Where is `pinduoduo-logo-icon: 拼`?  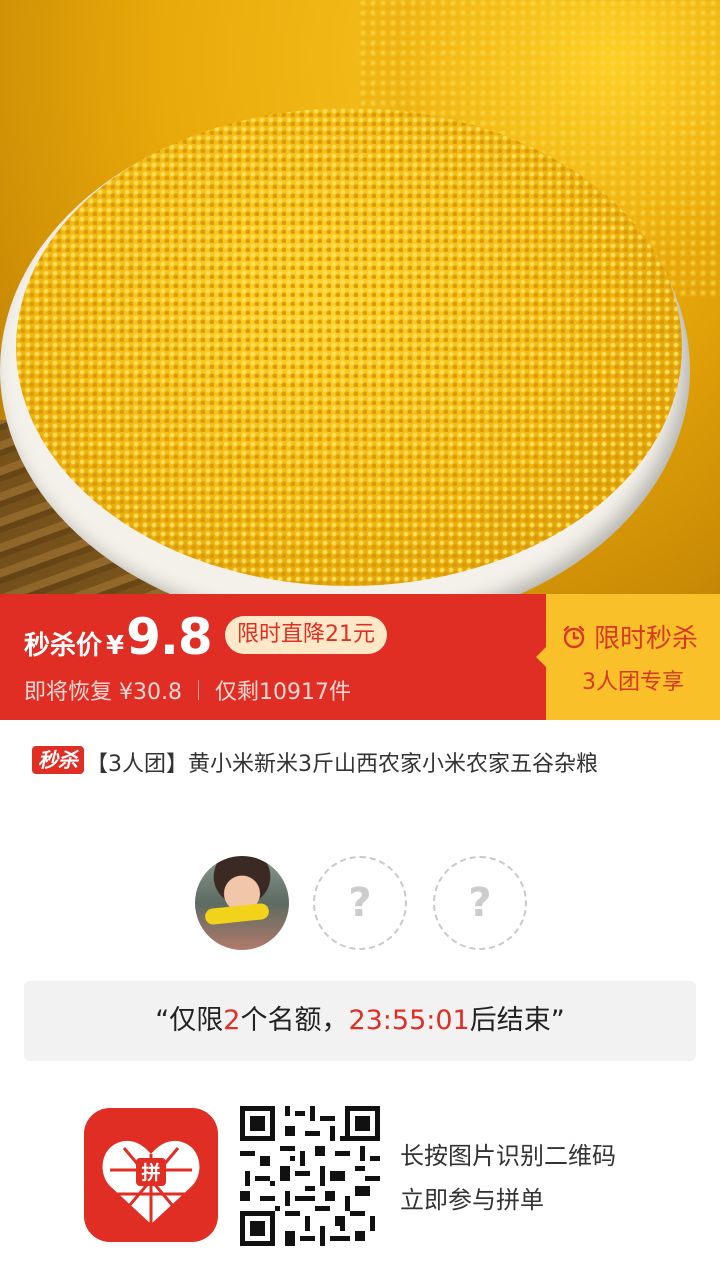
pinduoduo-logo-icon: 拼 is located at coordinates (151, 1175).